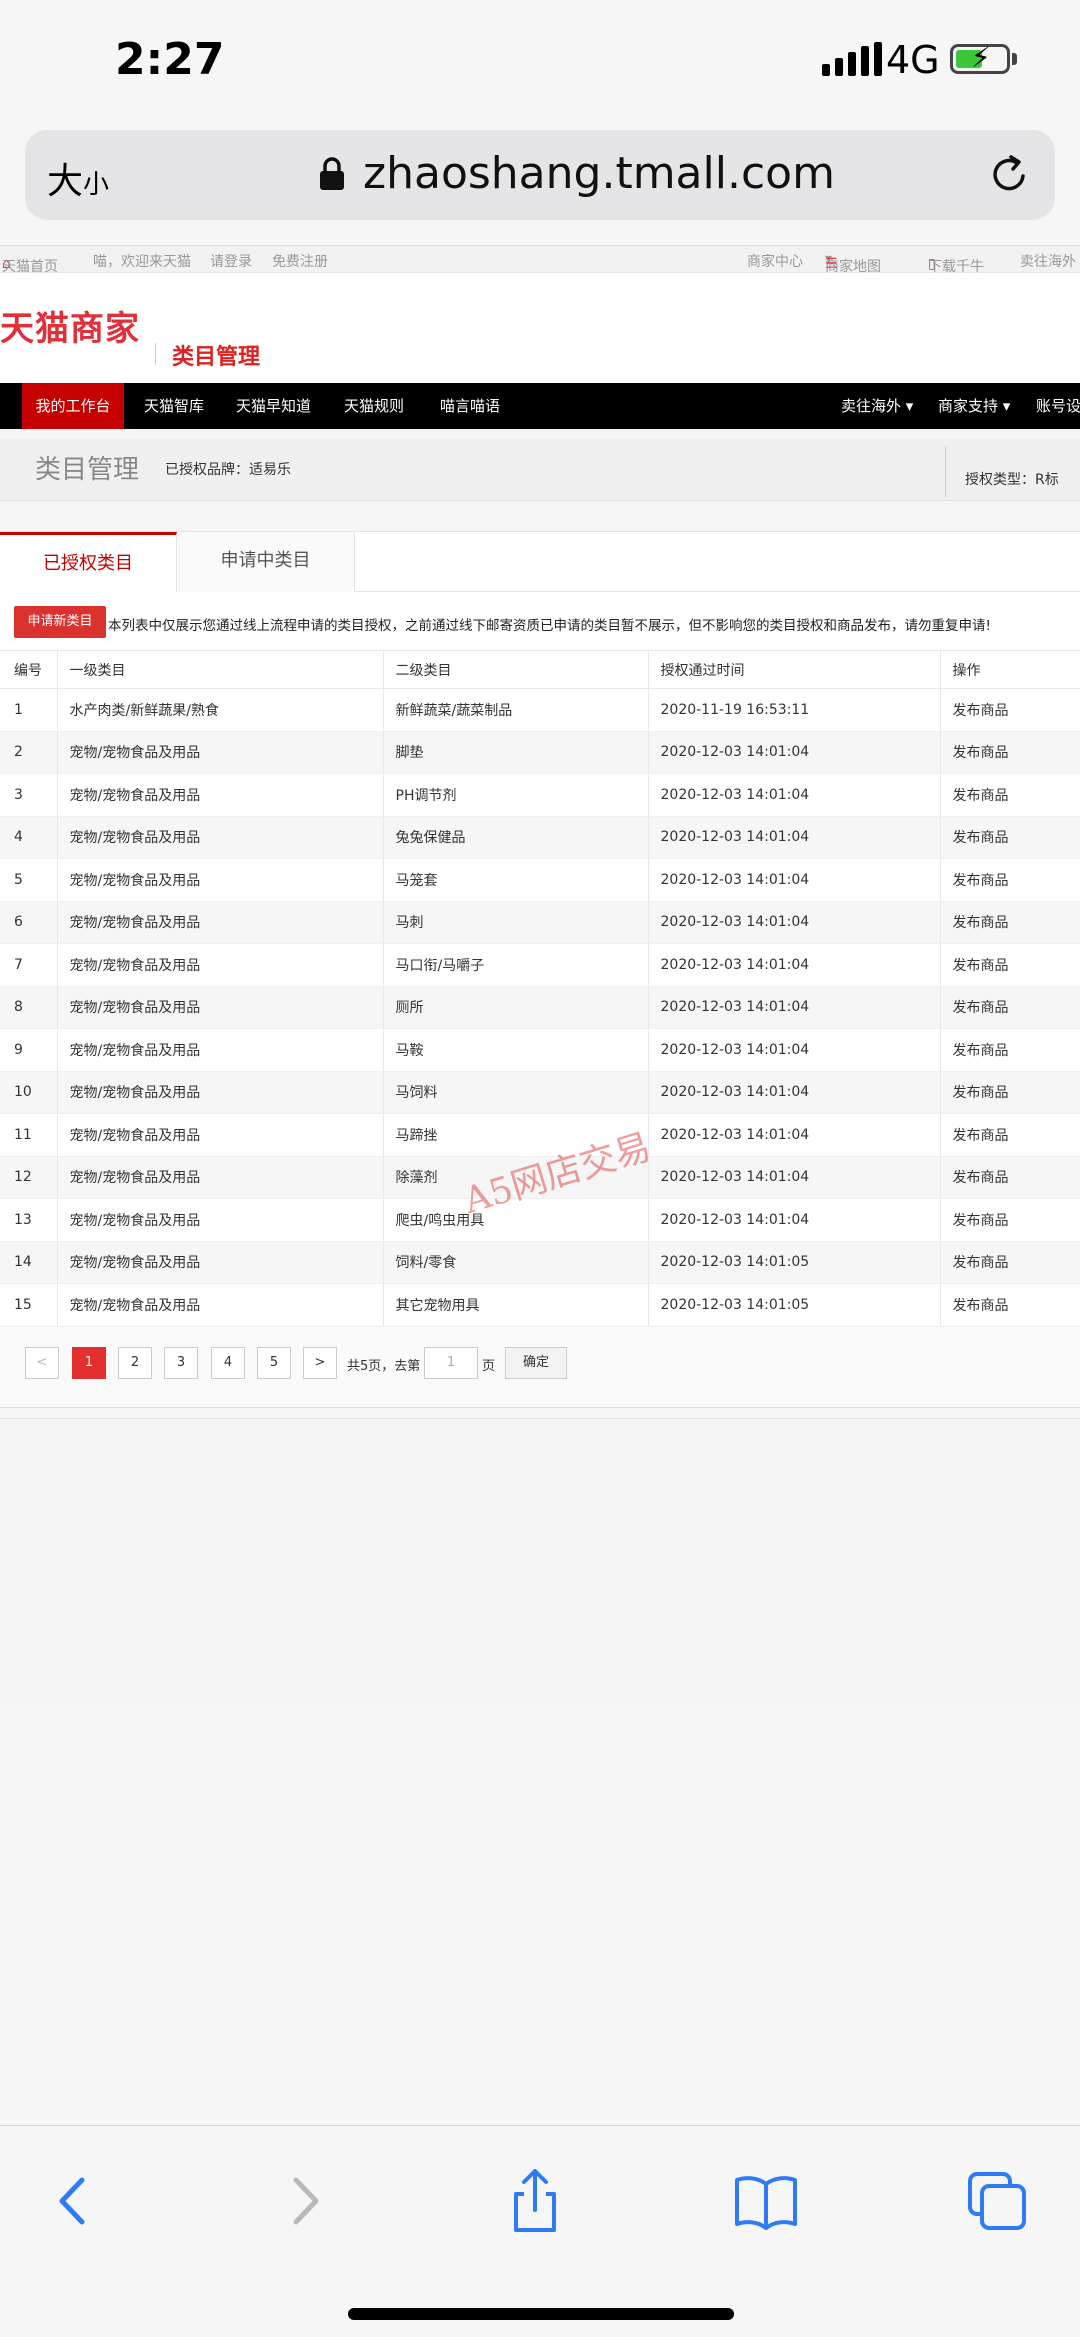 The image size is (1080, 2337). Describe the element at coordinates (997, 2201) in the screenshot. I see `tabs-icon` at that location.